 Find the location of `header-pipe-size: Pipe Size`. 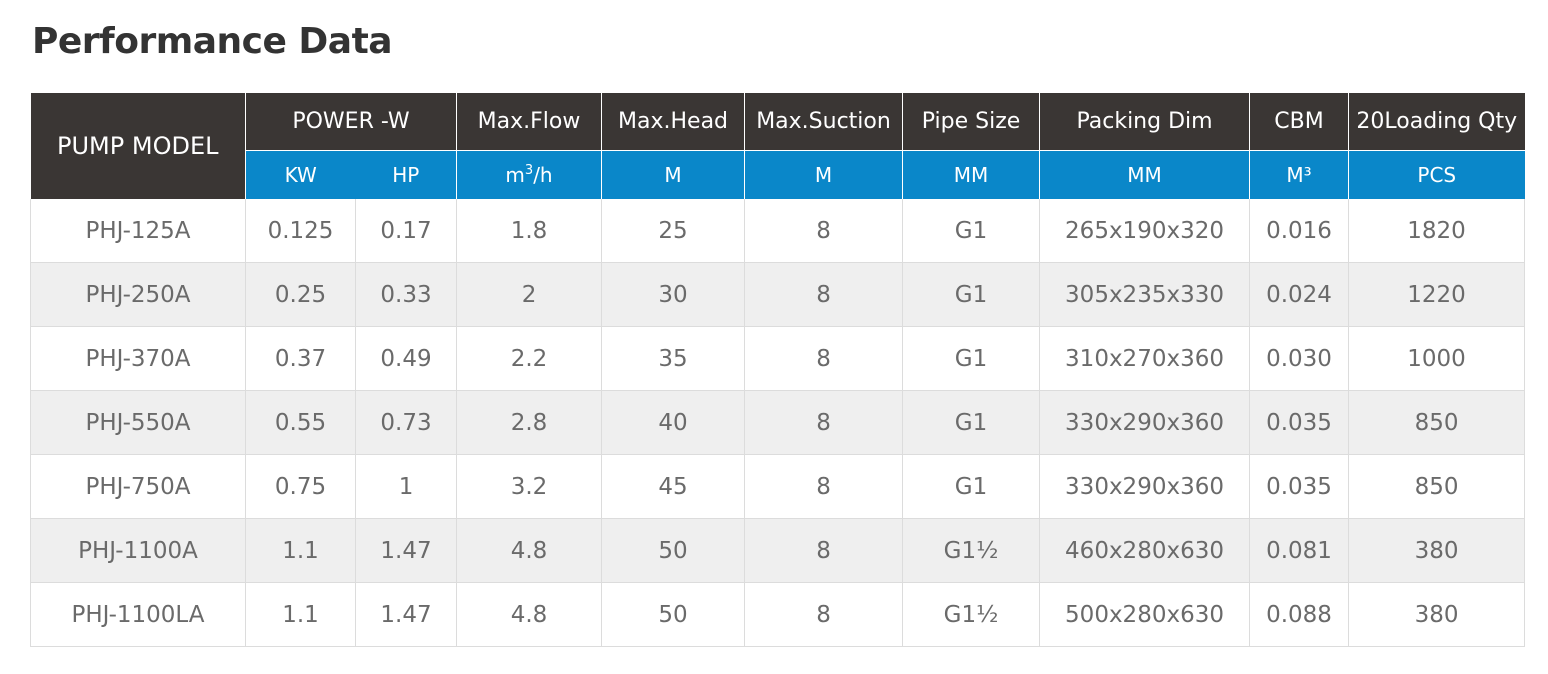

header-pipe-size: Pipe Size is located at coordinates (971, 122).